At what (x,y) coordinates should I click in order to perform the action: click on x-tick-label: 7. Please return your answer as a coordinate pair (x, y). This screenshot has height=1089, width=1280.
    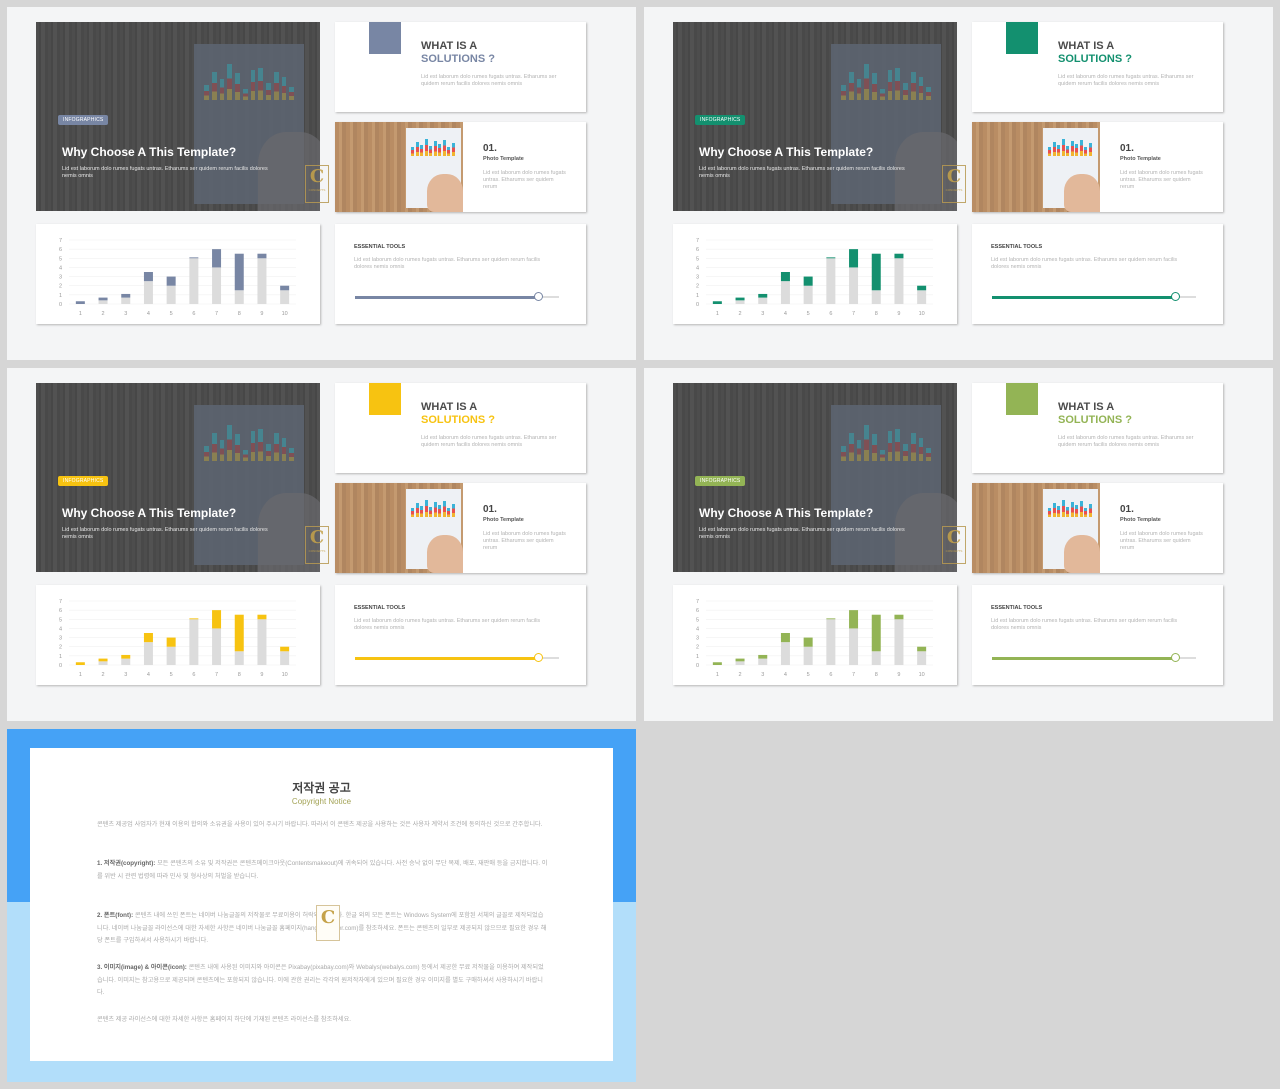
    Looking at the image, I should click on (216, 675).